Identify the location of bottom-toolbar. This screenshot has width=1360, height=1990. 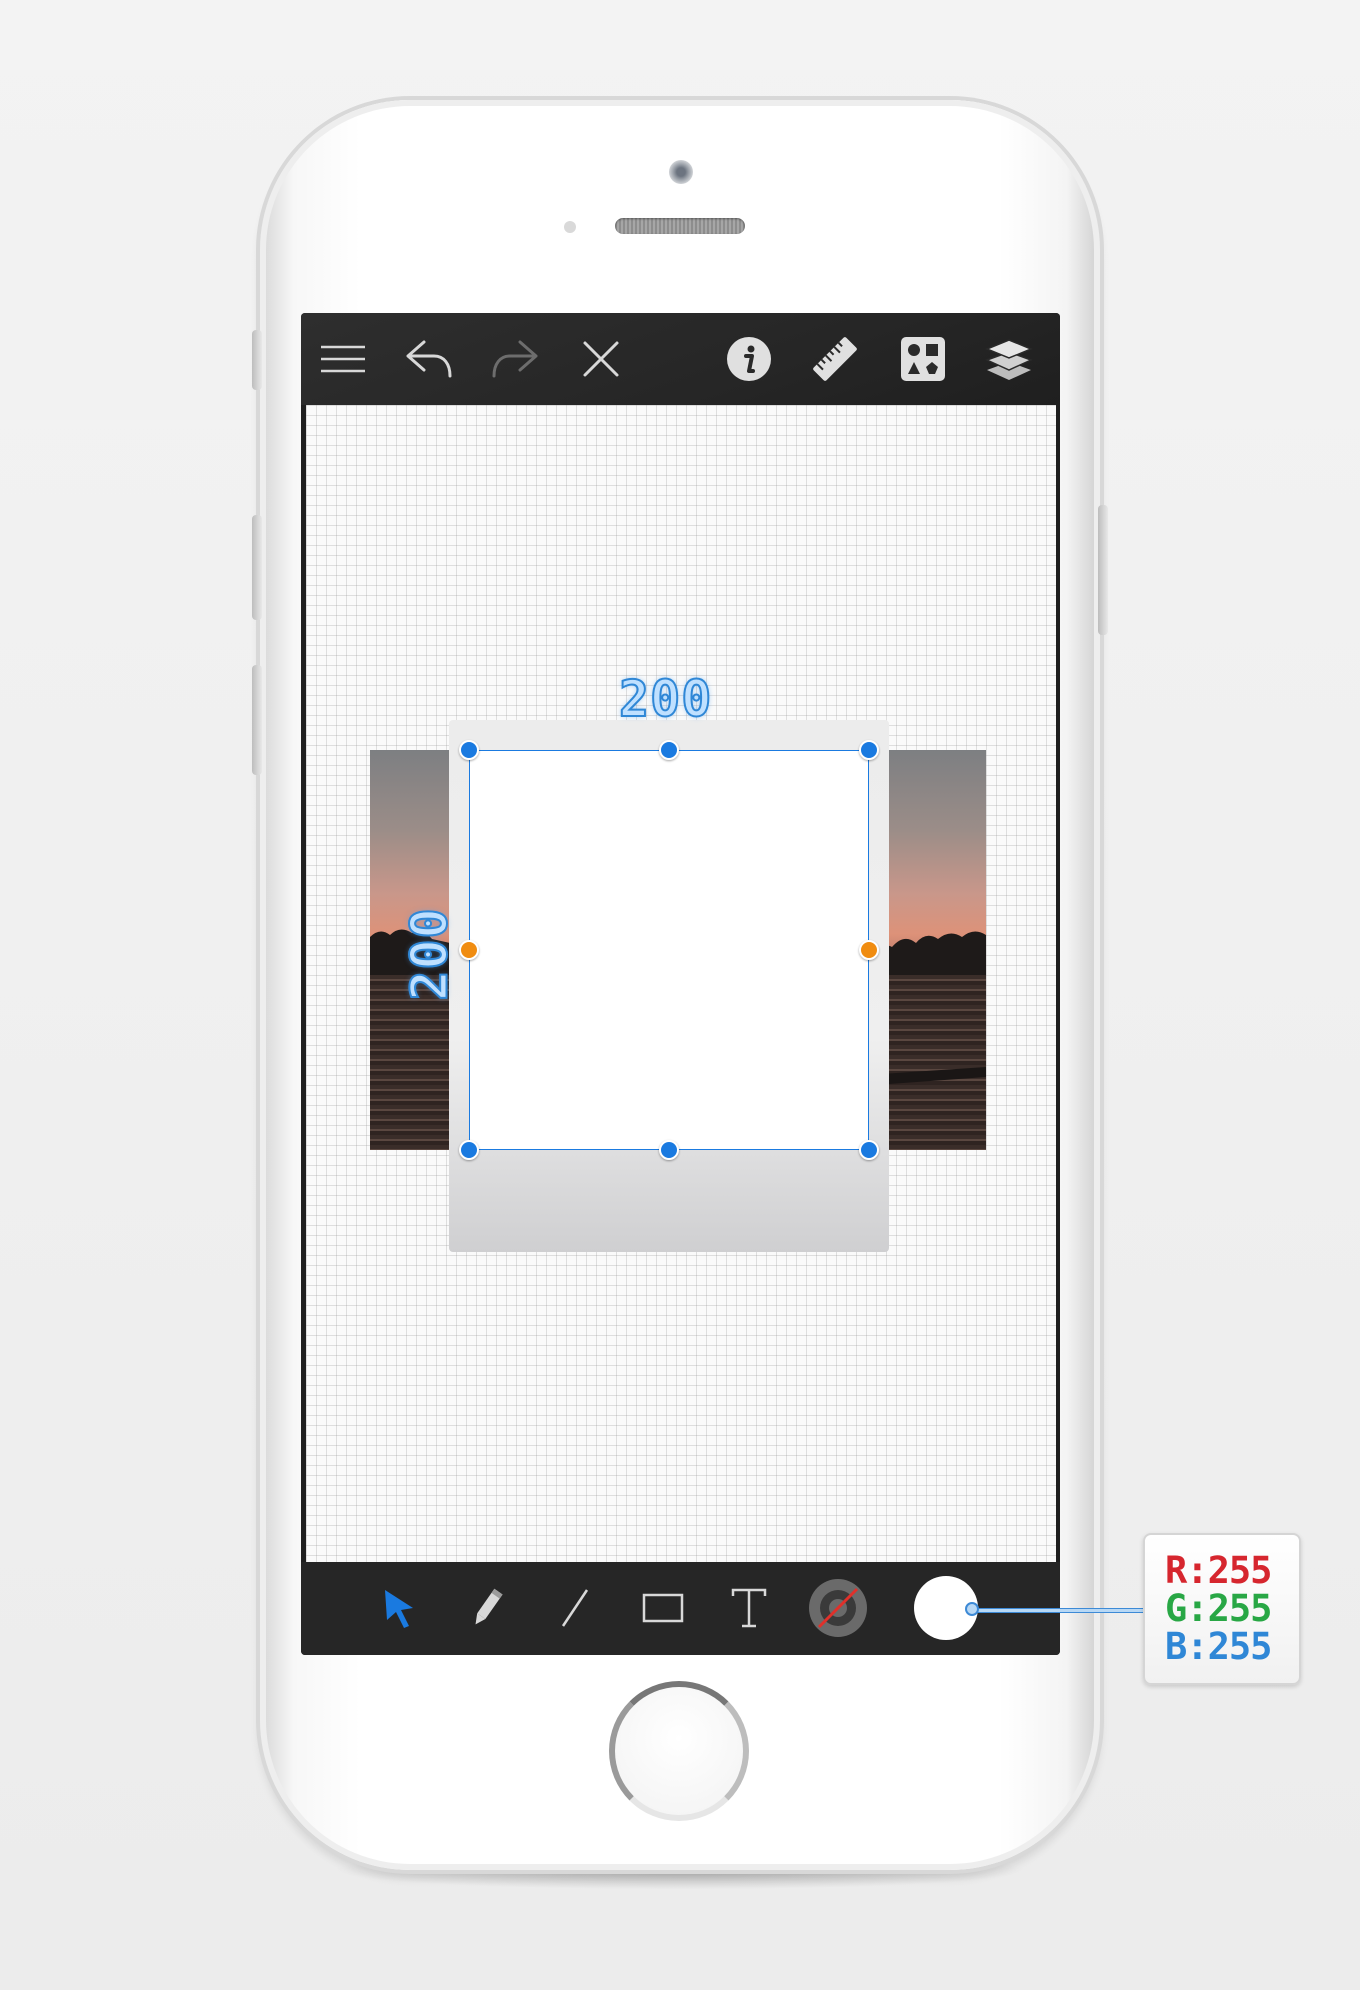
(680, 1608).